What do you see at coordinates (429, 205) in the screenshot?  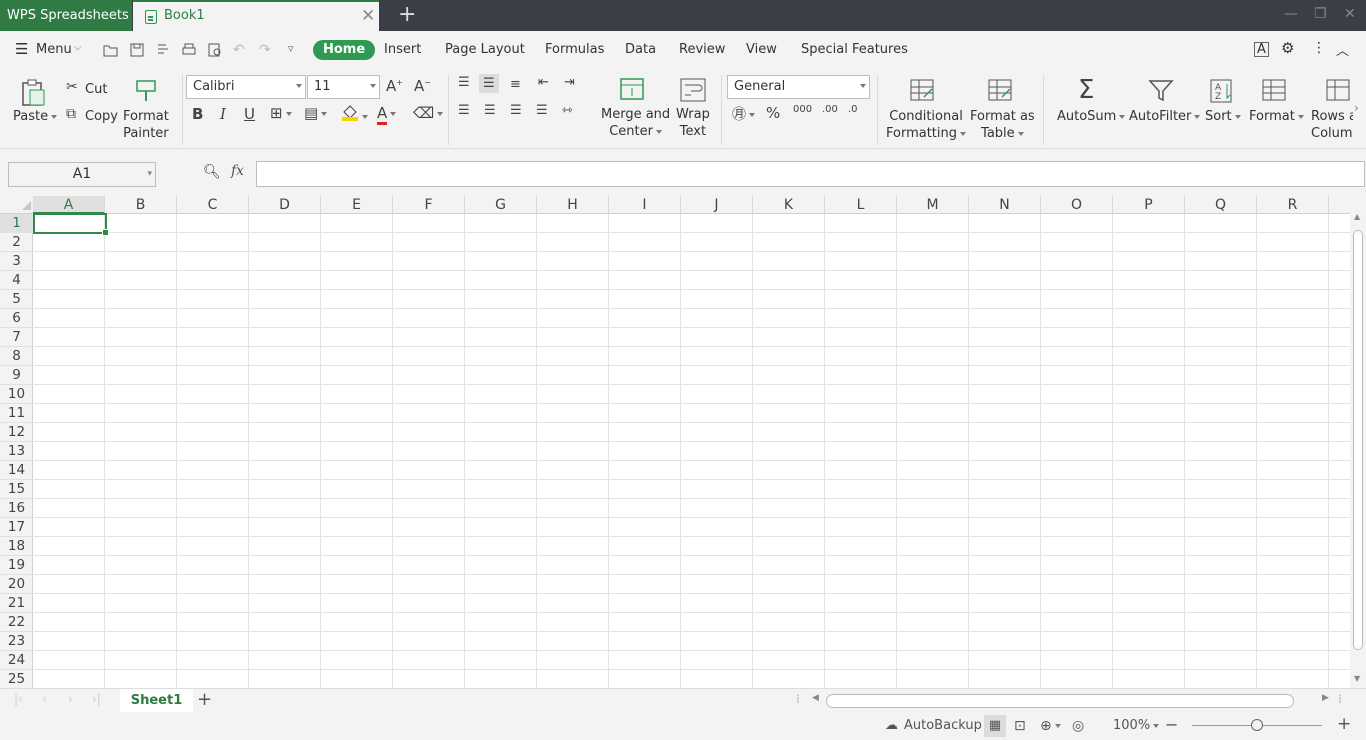 I see `column-header: F` at bounding box center [429, 205].